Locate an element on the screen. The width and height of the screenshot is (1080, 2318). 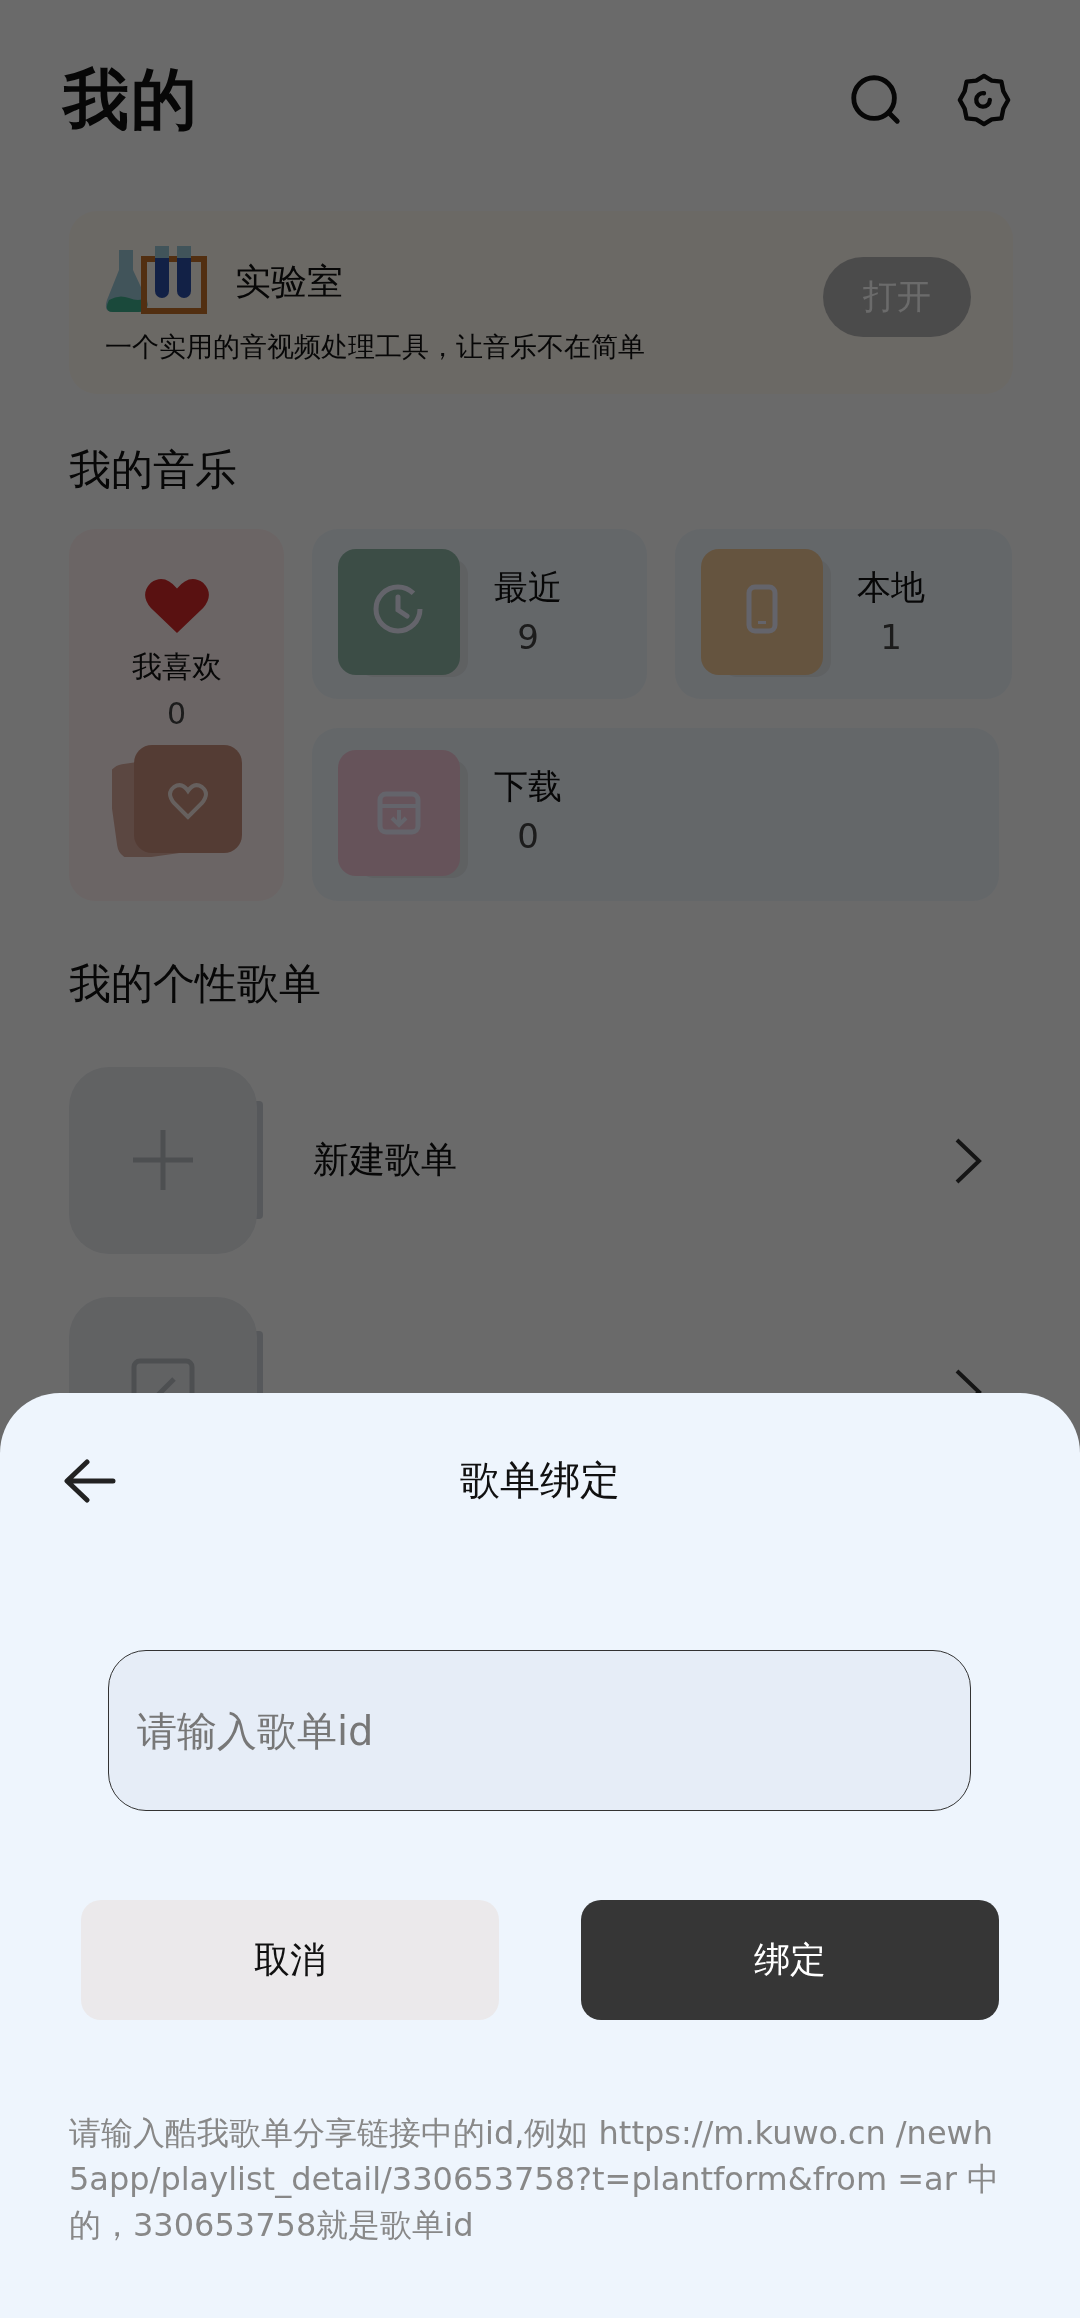
favorites-count: 0 is located at coordinates (176, 713).